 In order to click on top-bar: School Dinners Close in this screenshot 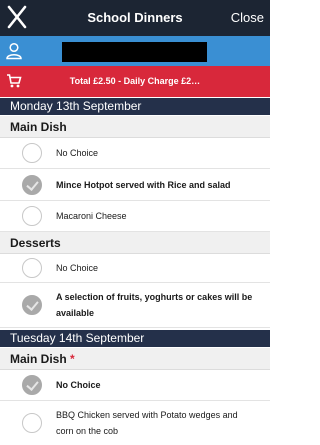, I will do `click(135, 18)`.